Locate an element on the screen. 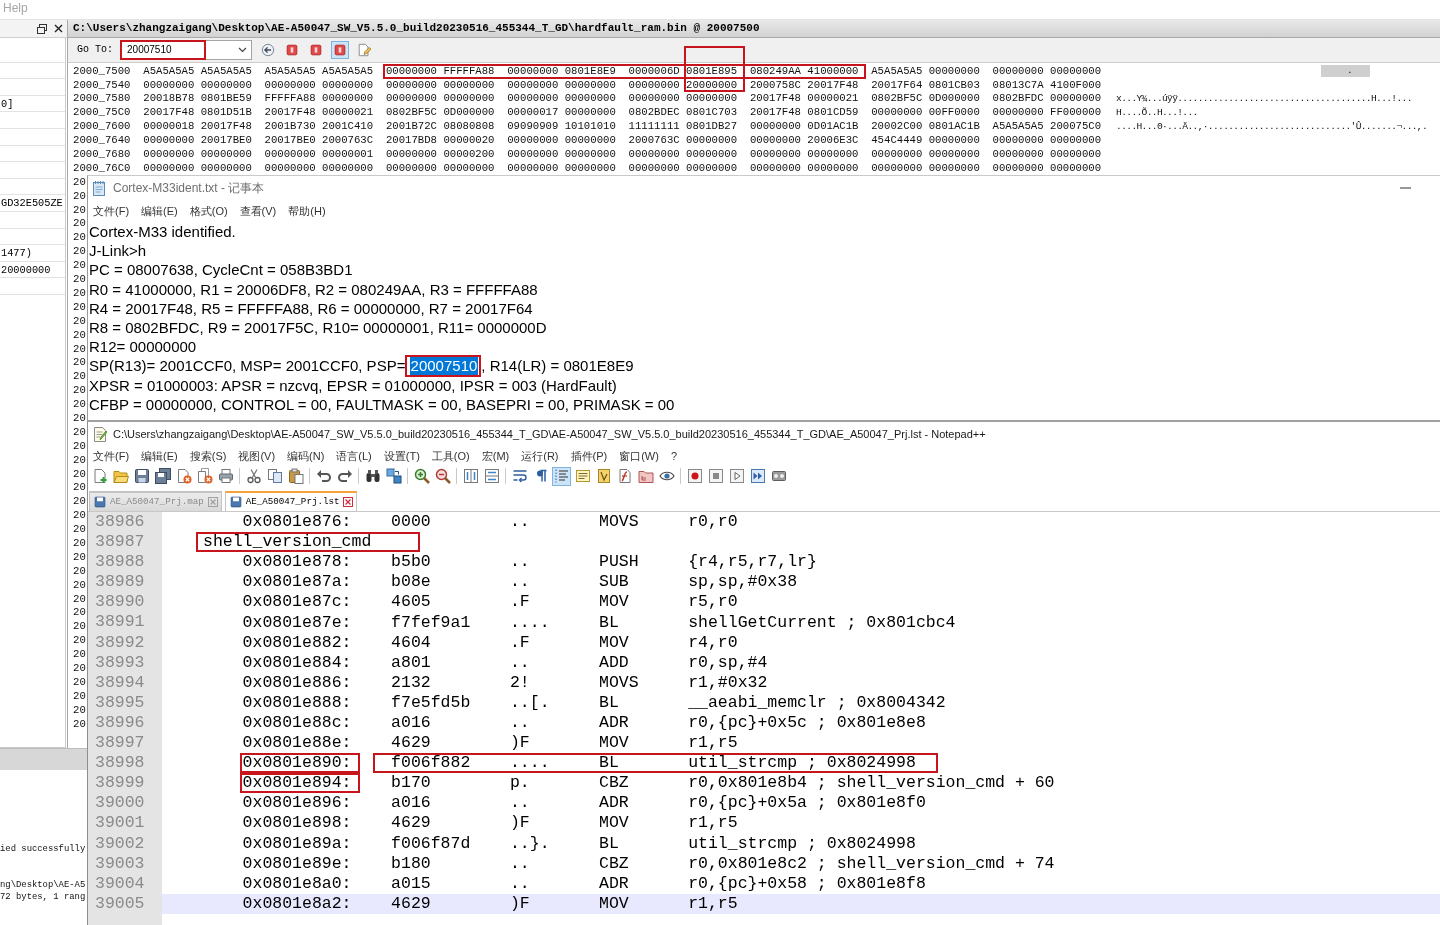  menu-item: 格式(O) is located at coordinates (208, 211).